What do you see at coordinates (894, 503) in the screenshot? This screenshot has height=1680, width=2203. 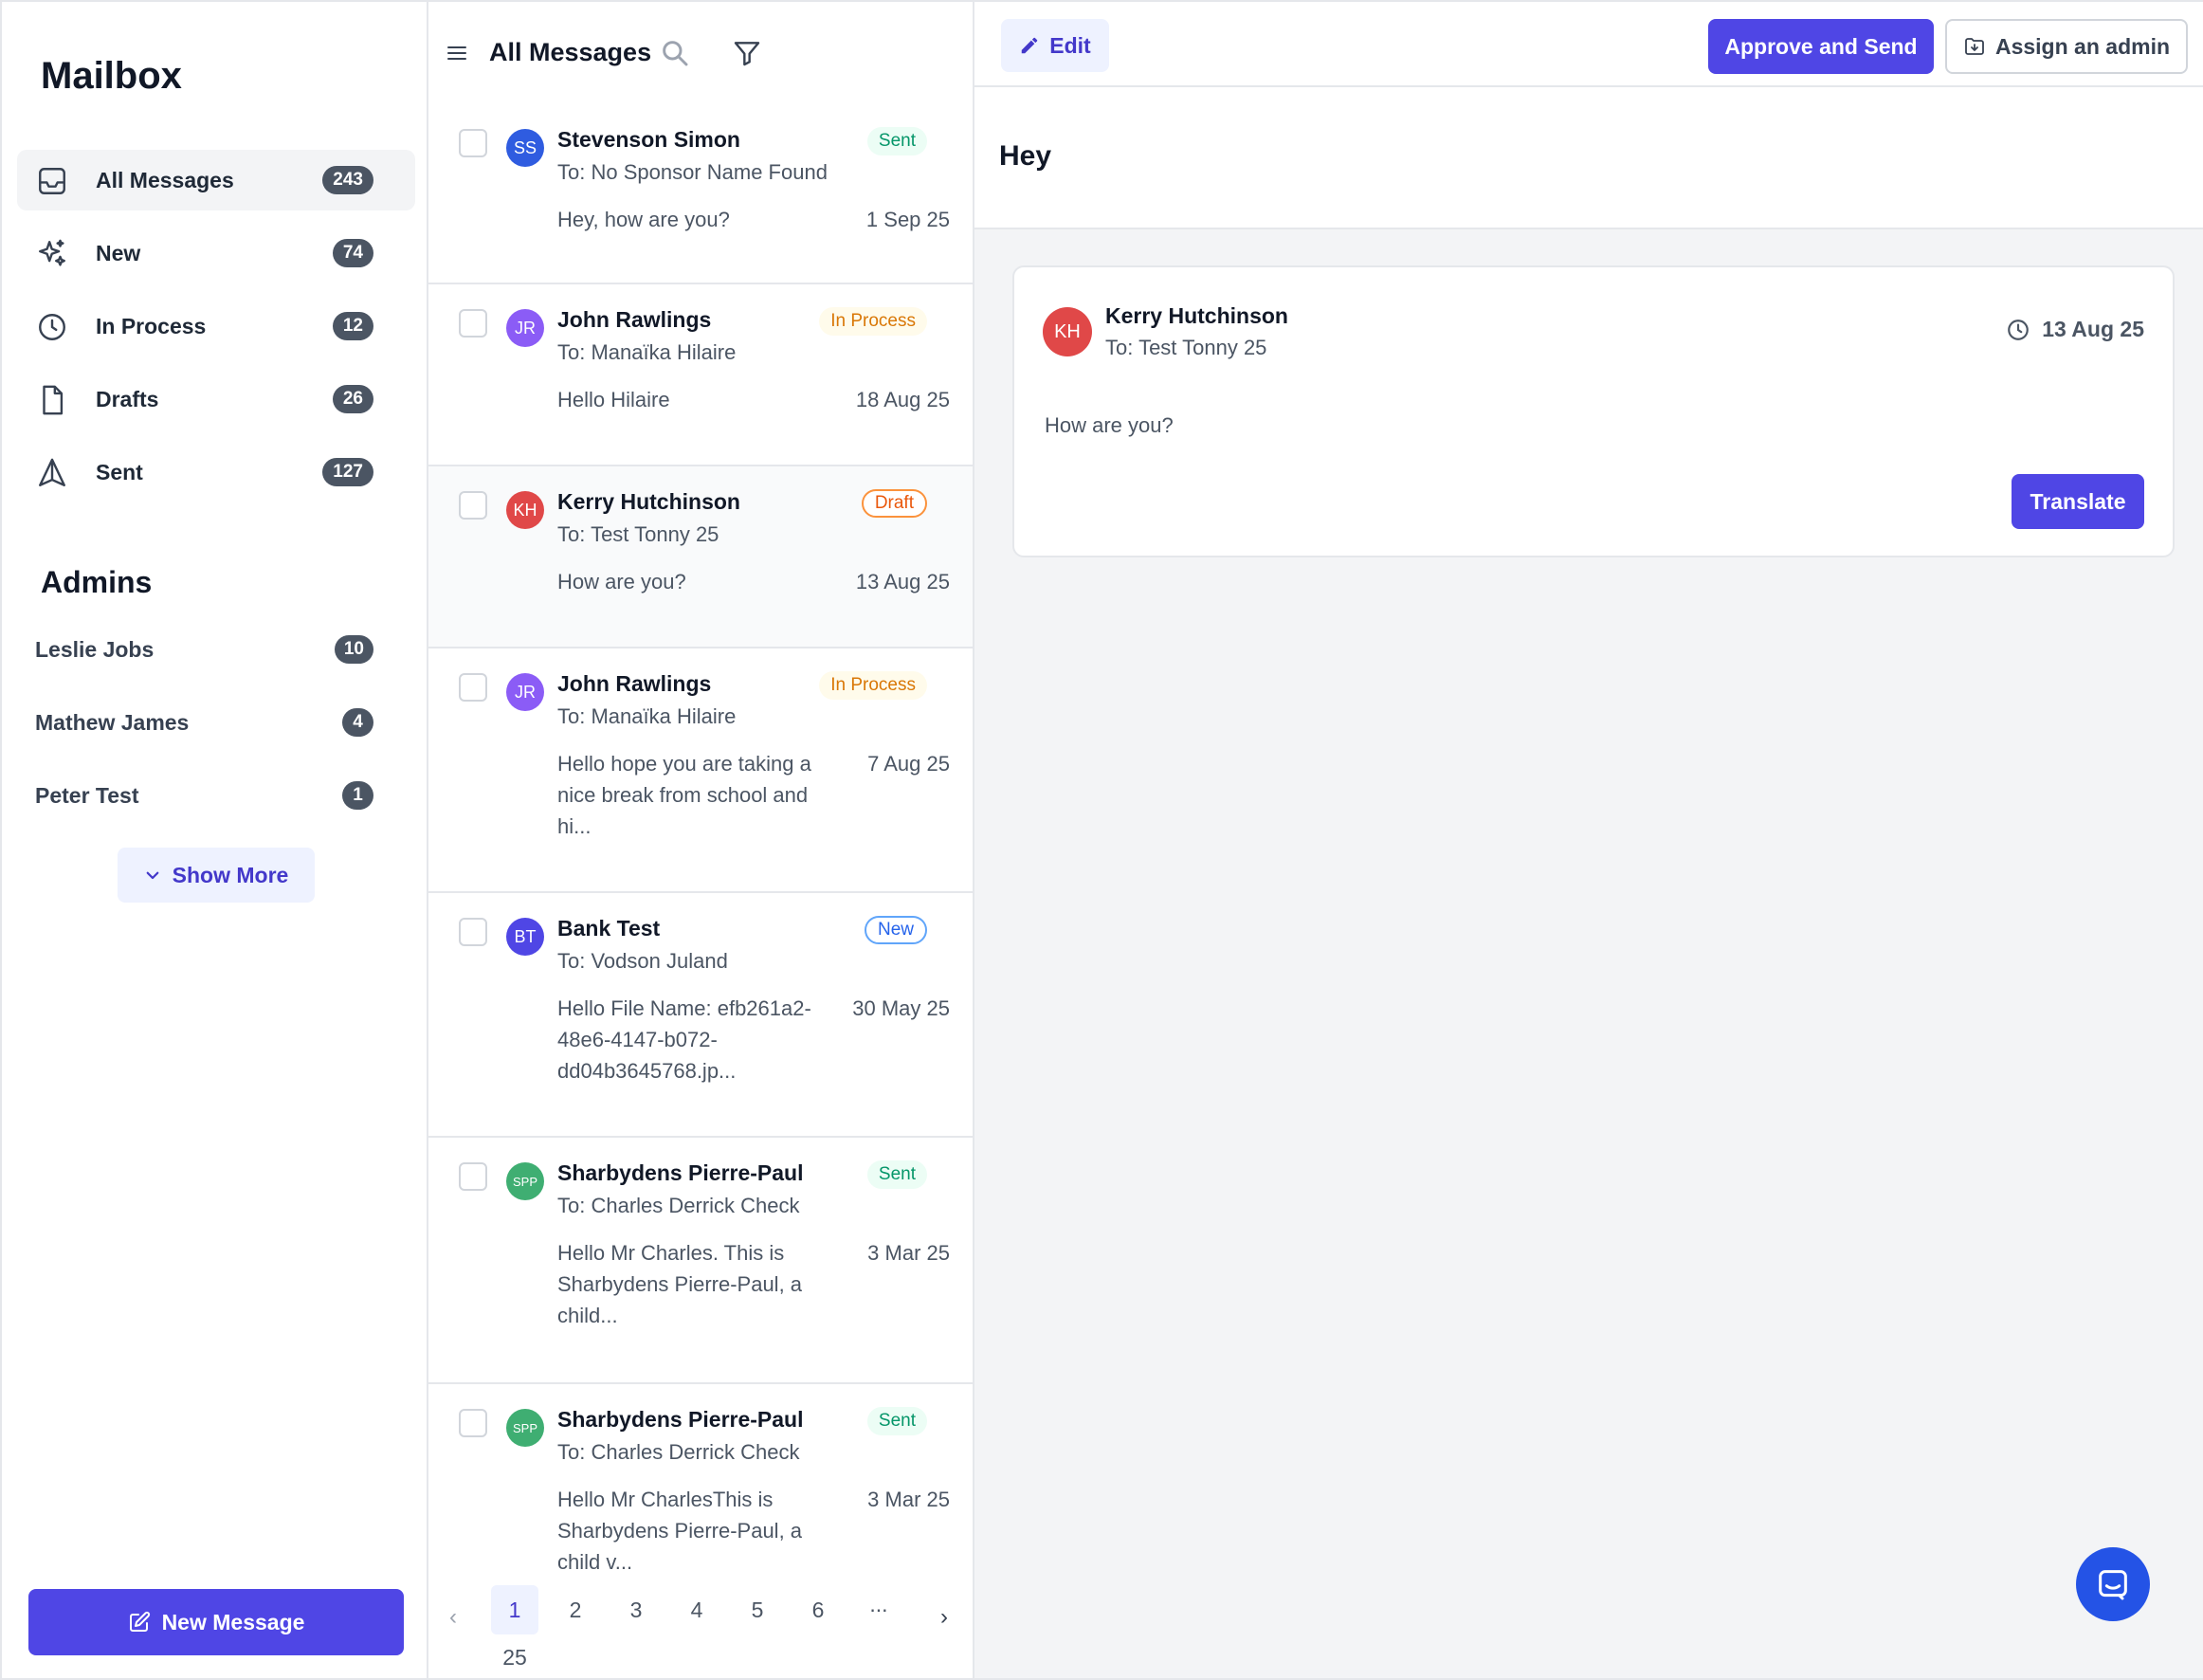 I see `status-badge: Draft` at bounding box center [894, 503].